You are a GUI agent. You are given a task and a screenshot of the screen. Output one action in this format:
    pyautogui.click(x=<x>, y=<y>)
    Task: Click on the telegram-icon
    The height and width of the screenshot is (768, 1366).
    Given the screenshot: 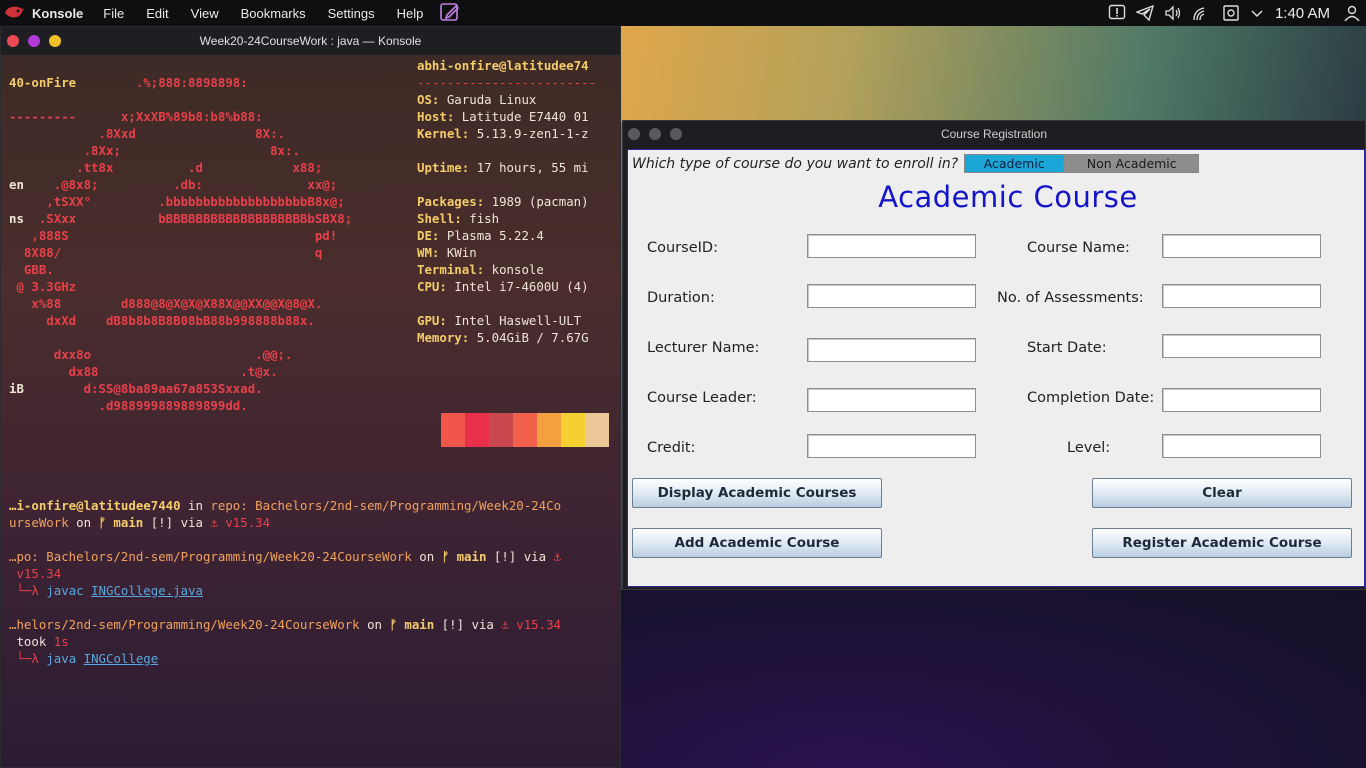 What is the action you would take?
    pyautogui.click(x=1144, y=13)
    